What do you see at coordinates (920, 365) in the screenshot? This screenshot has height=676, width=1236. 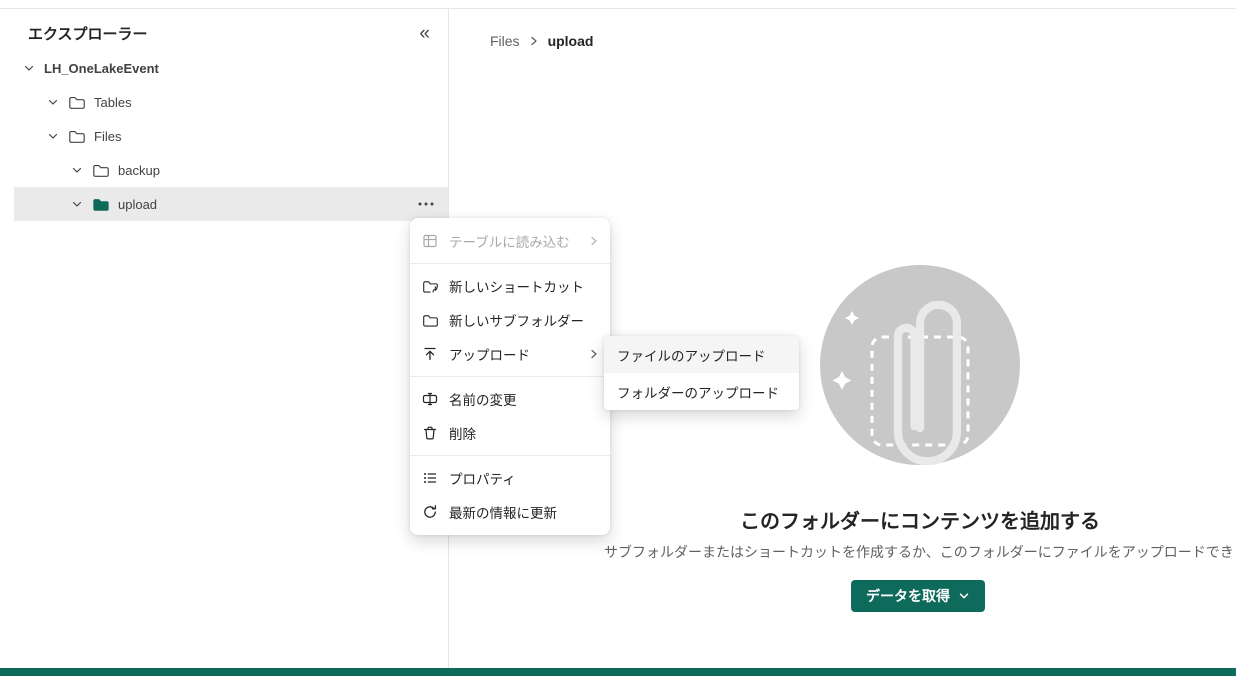 I see `empty-folder-illustration` at bounding box center [920, 365].